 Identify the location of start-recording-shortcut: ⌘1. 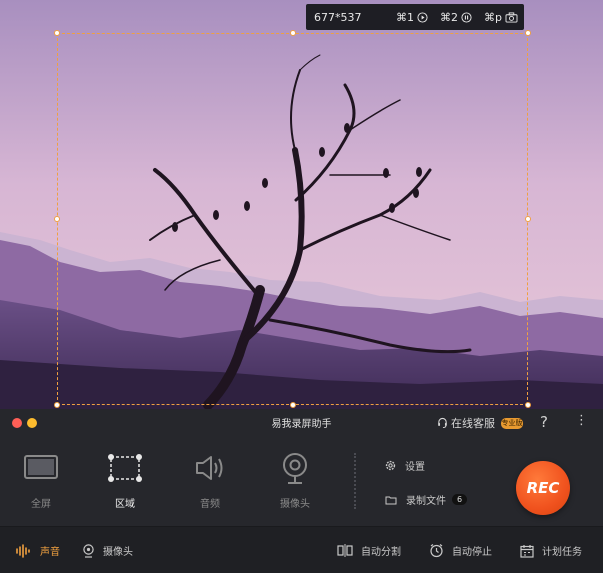
(412, 17).